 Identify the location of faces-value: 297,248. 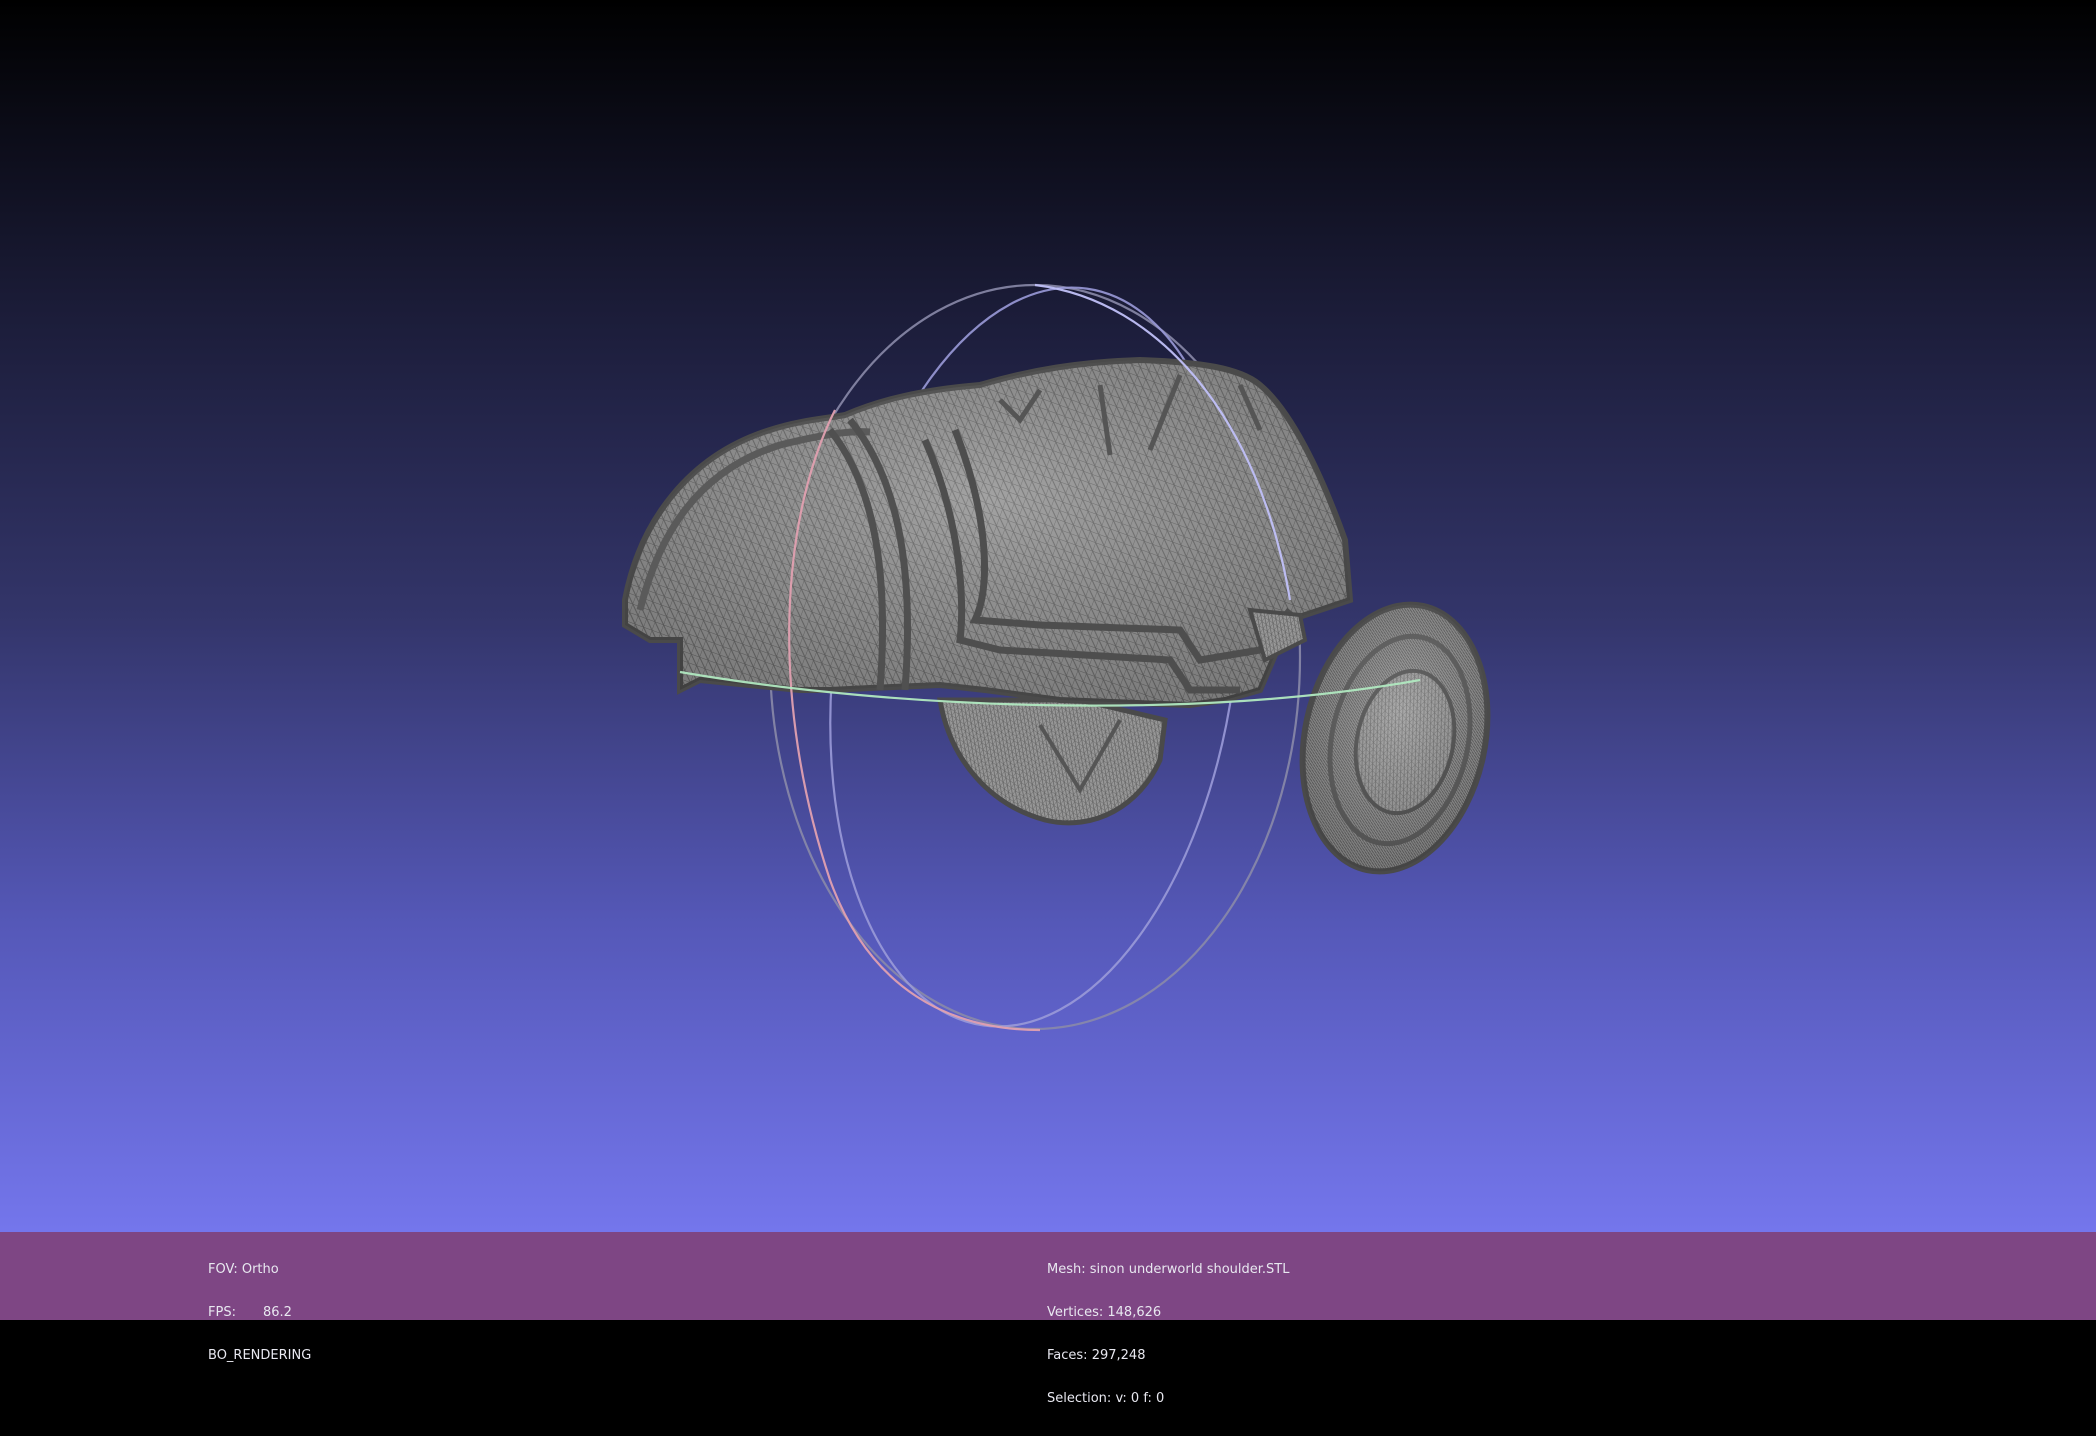
(1118, 1356).